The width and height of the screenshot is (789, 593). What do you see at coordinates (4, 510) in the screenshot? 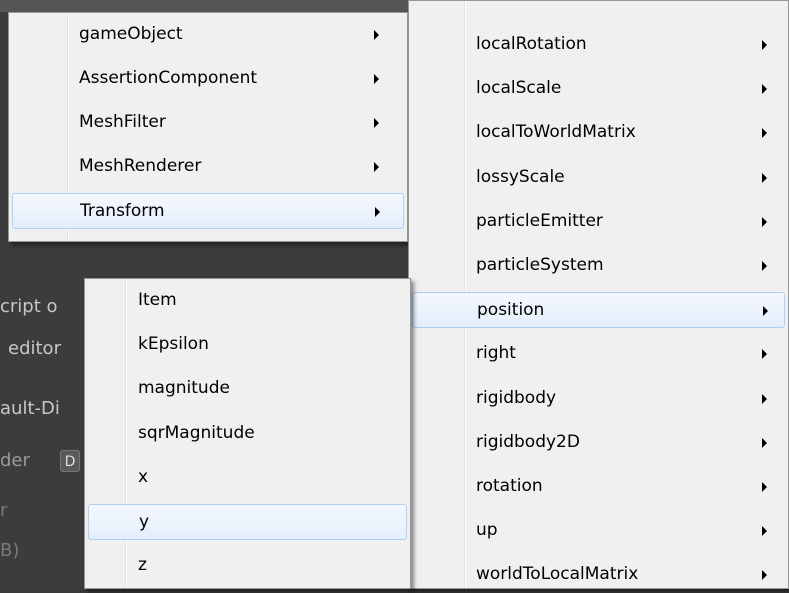
I see `background-text-fragment: r` at bounding box center [4, 510].